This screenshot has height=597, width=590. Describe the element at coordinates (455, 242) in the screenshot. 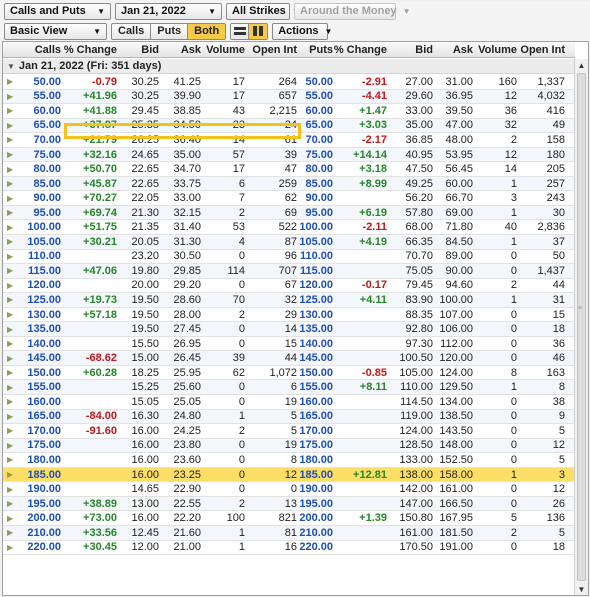

I see `put-ask: 84.50` at that location.